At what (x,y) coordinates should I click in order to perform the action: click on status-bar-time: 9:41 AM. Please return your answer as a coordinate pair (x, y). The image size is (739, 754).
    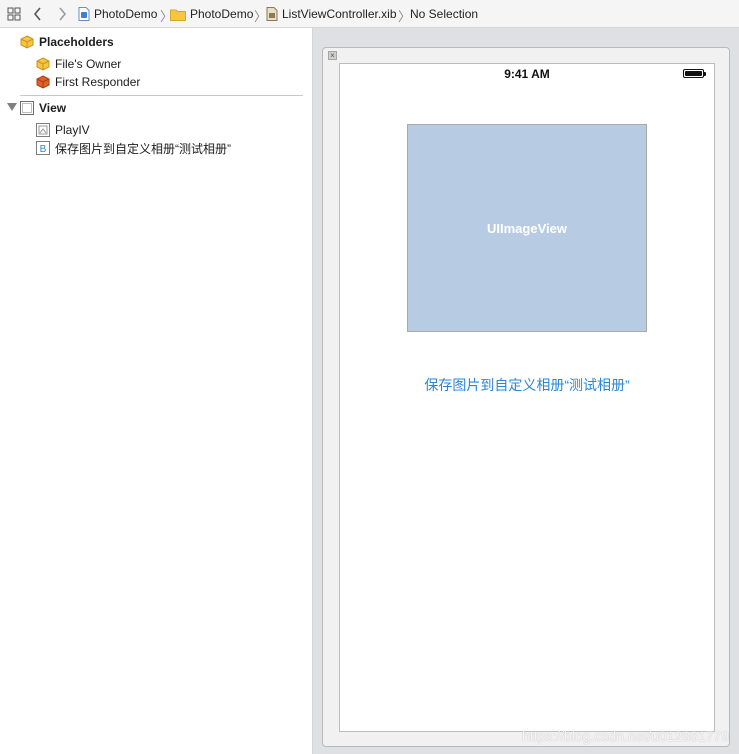
    Looking at the image, I should click on (527, 74).